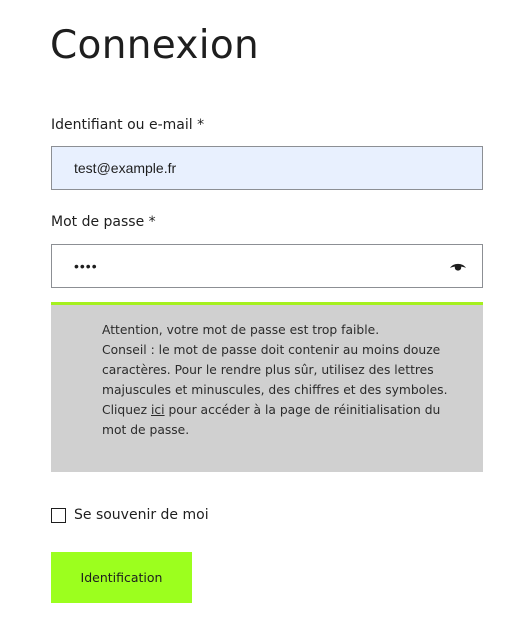 The height and width of the screenshot is (620, 506). What do you see at coordinates (126, 410) in the screenshot?
I see `notice-reset-prefix: Cliquez` at bounding box center [126, 410].